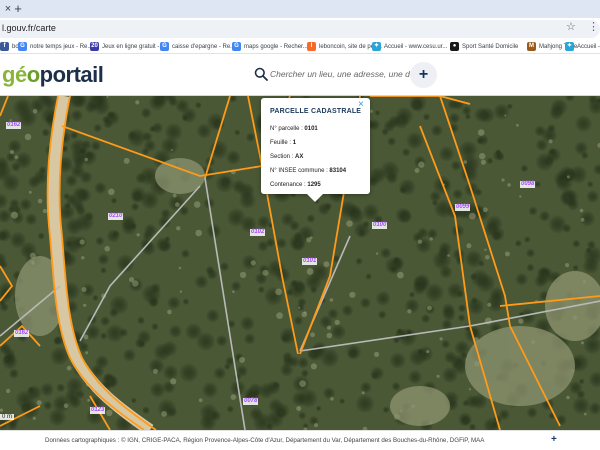 The image size is (600, 450). I want to click on parcel-label: 0098, so click(528, 184).